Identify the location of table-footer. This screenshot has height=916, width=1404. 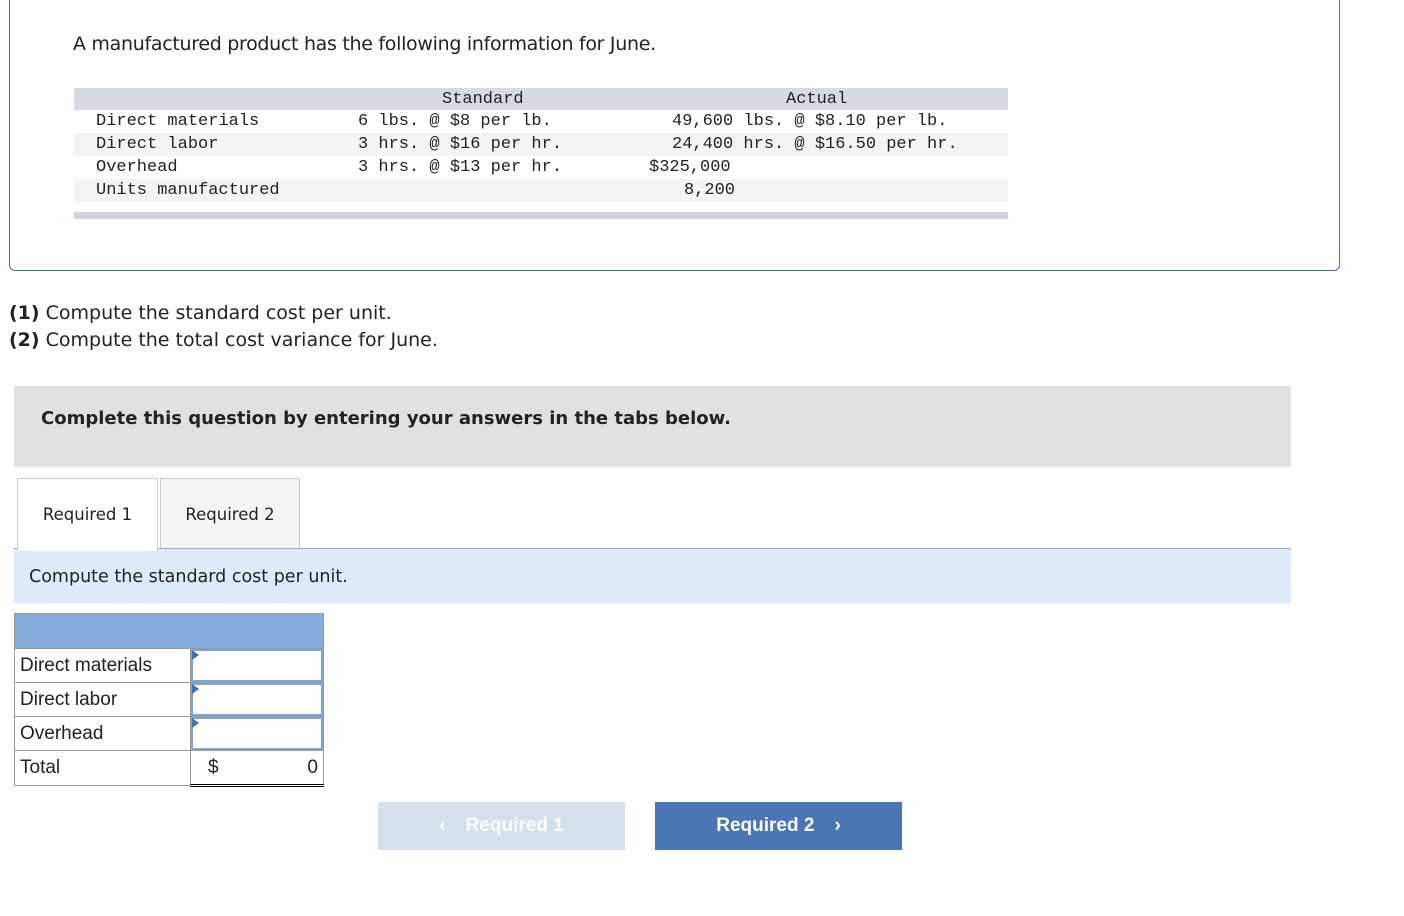
(541, 215).